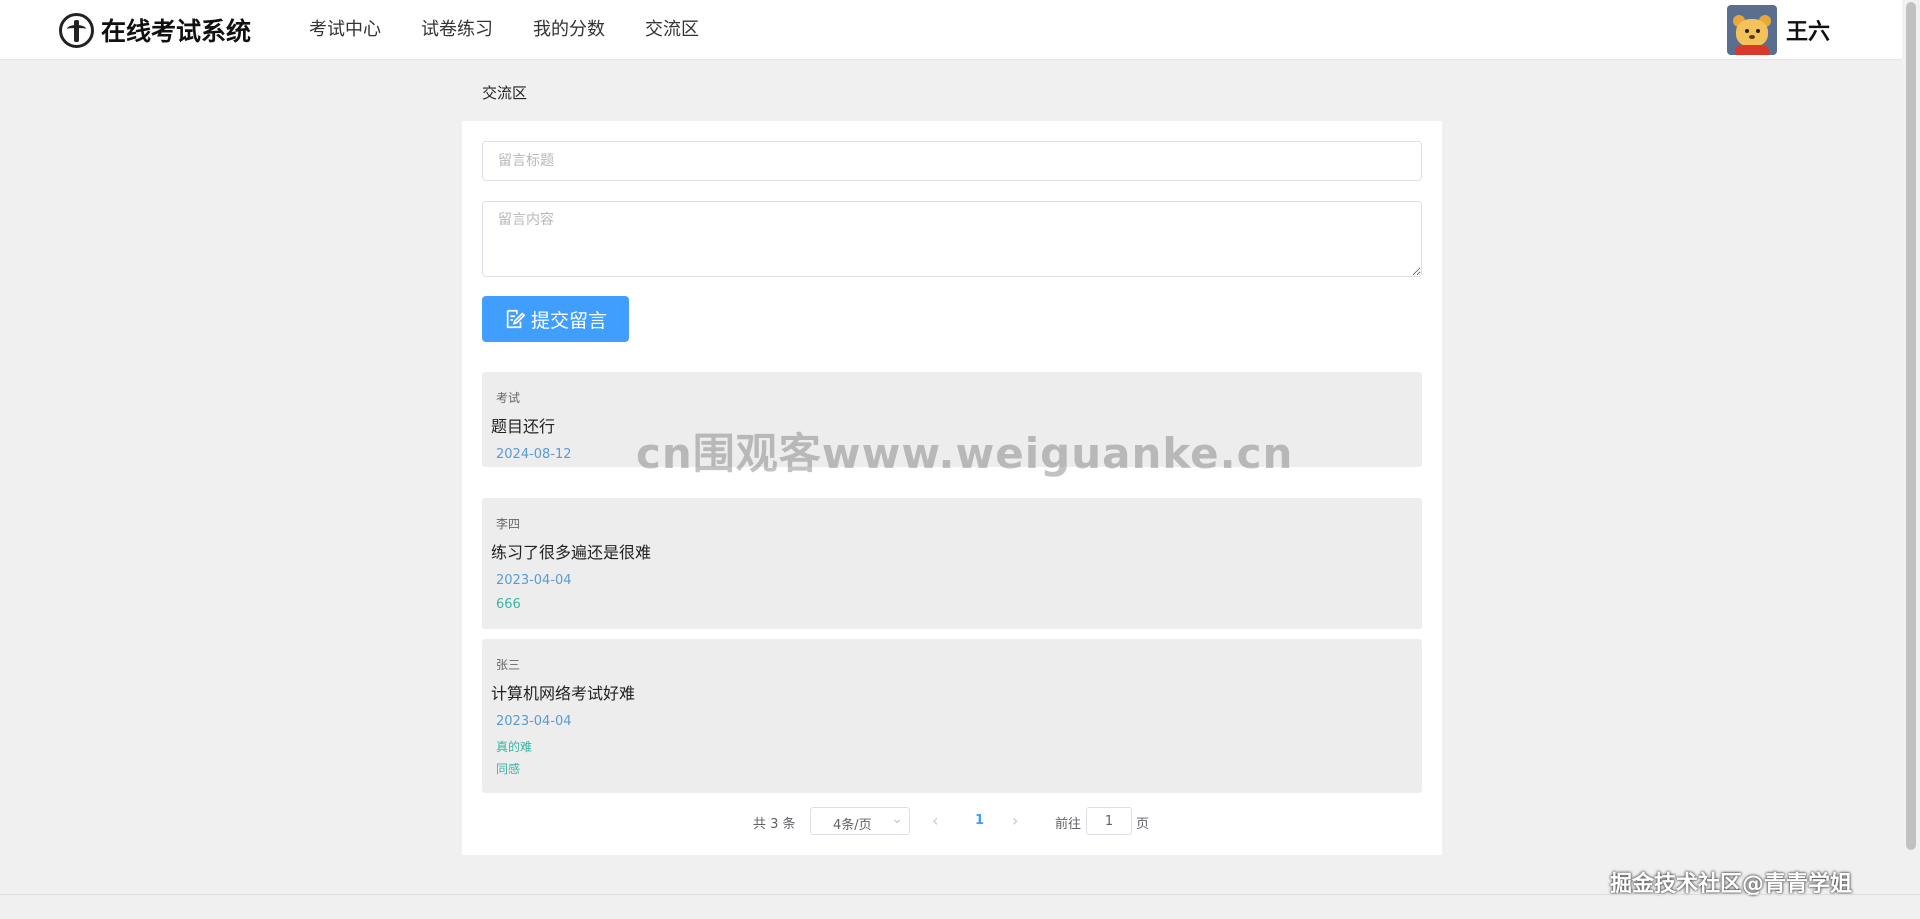  Describe the element at coordinates (516, 319) in the screenshot. I see `edit-icon` at that location.